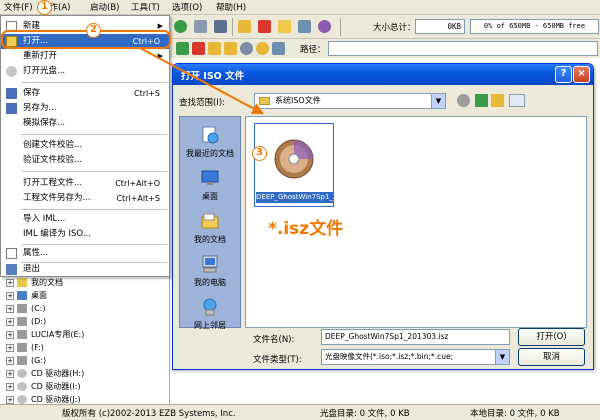 The image size is (600, 420). I want to click on gear-icon, so click(262, 48).